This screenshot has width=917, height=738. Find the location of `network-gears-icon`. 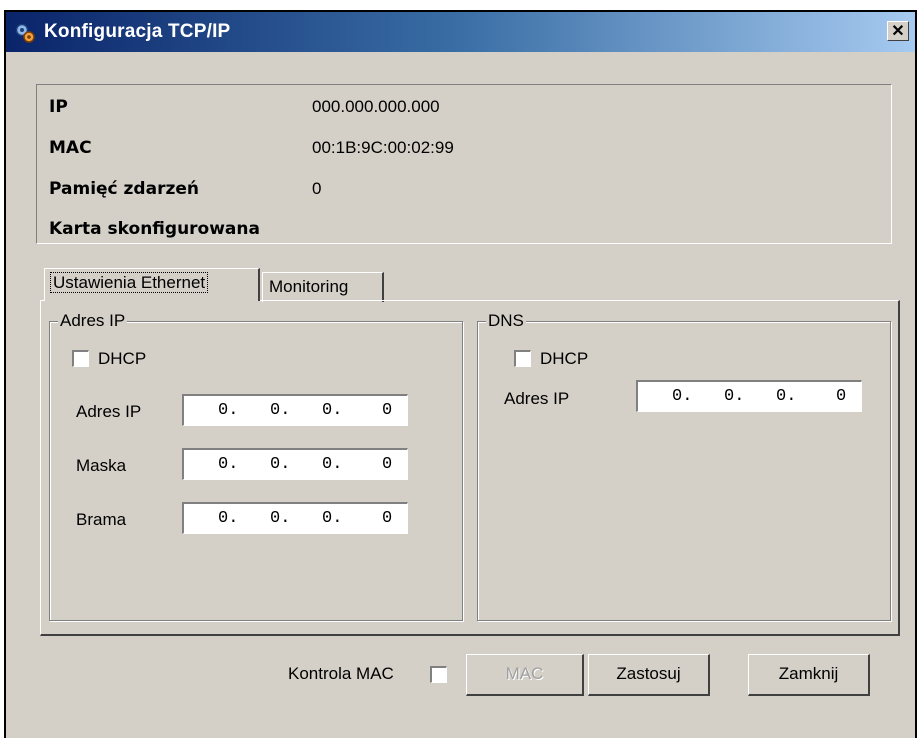

network-gears-icon is located at coordinates (25, 33).